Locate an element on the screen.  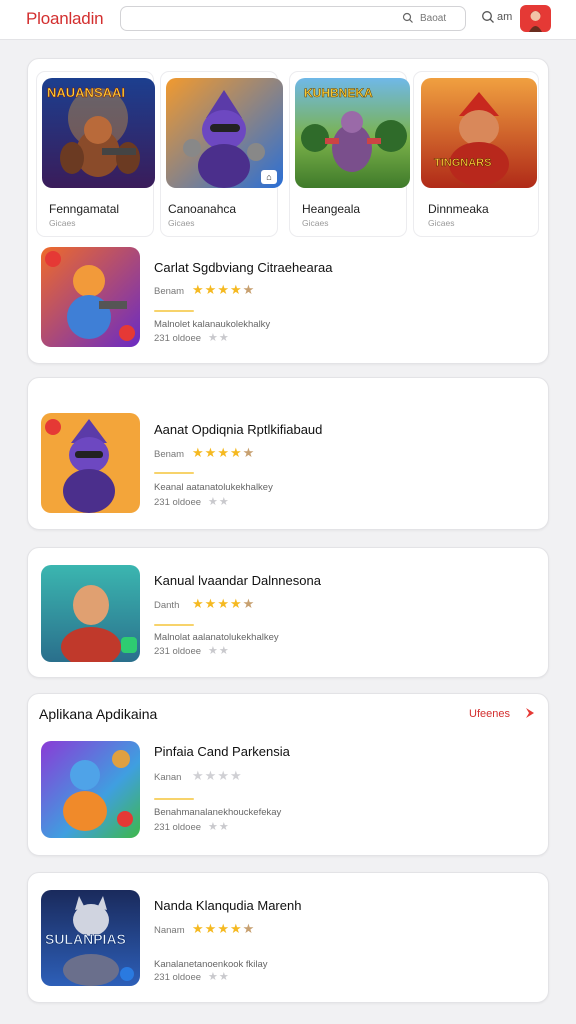
game-name: Fenngamatal is located at coordinates (84, 209).